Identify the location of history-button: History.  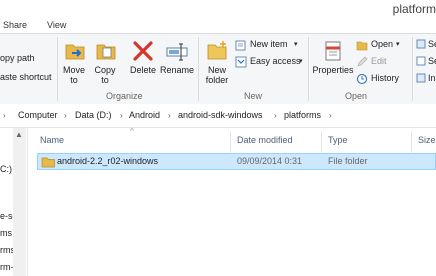
(379, 79).